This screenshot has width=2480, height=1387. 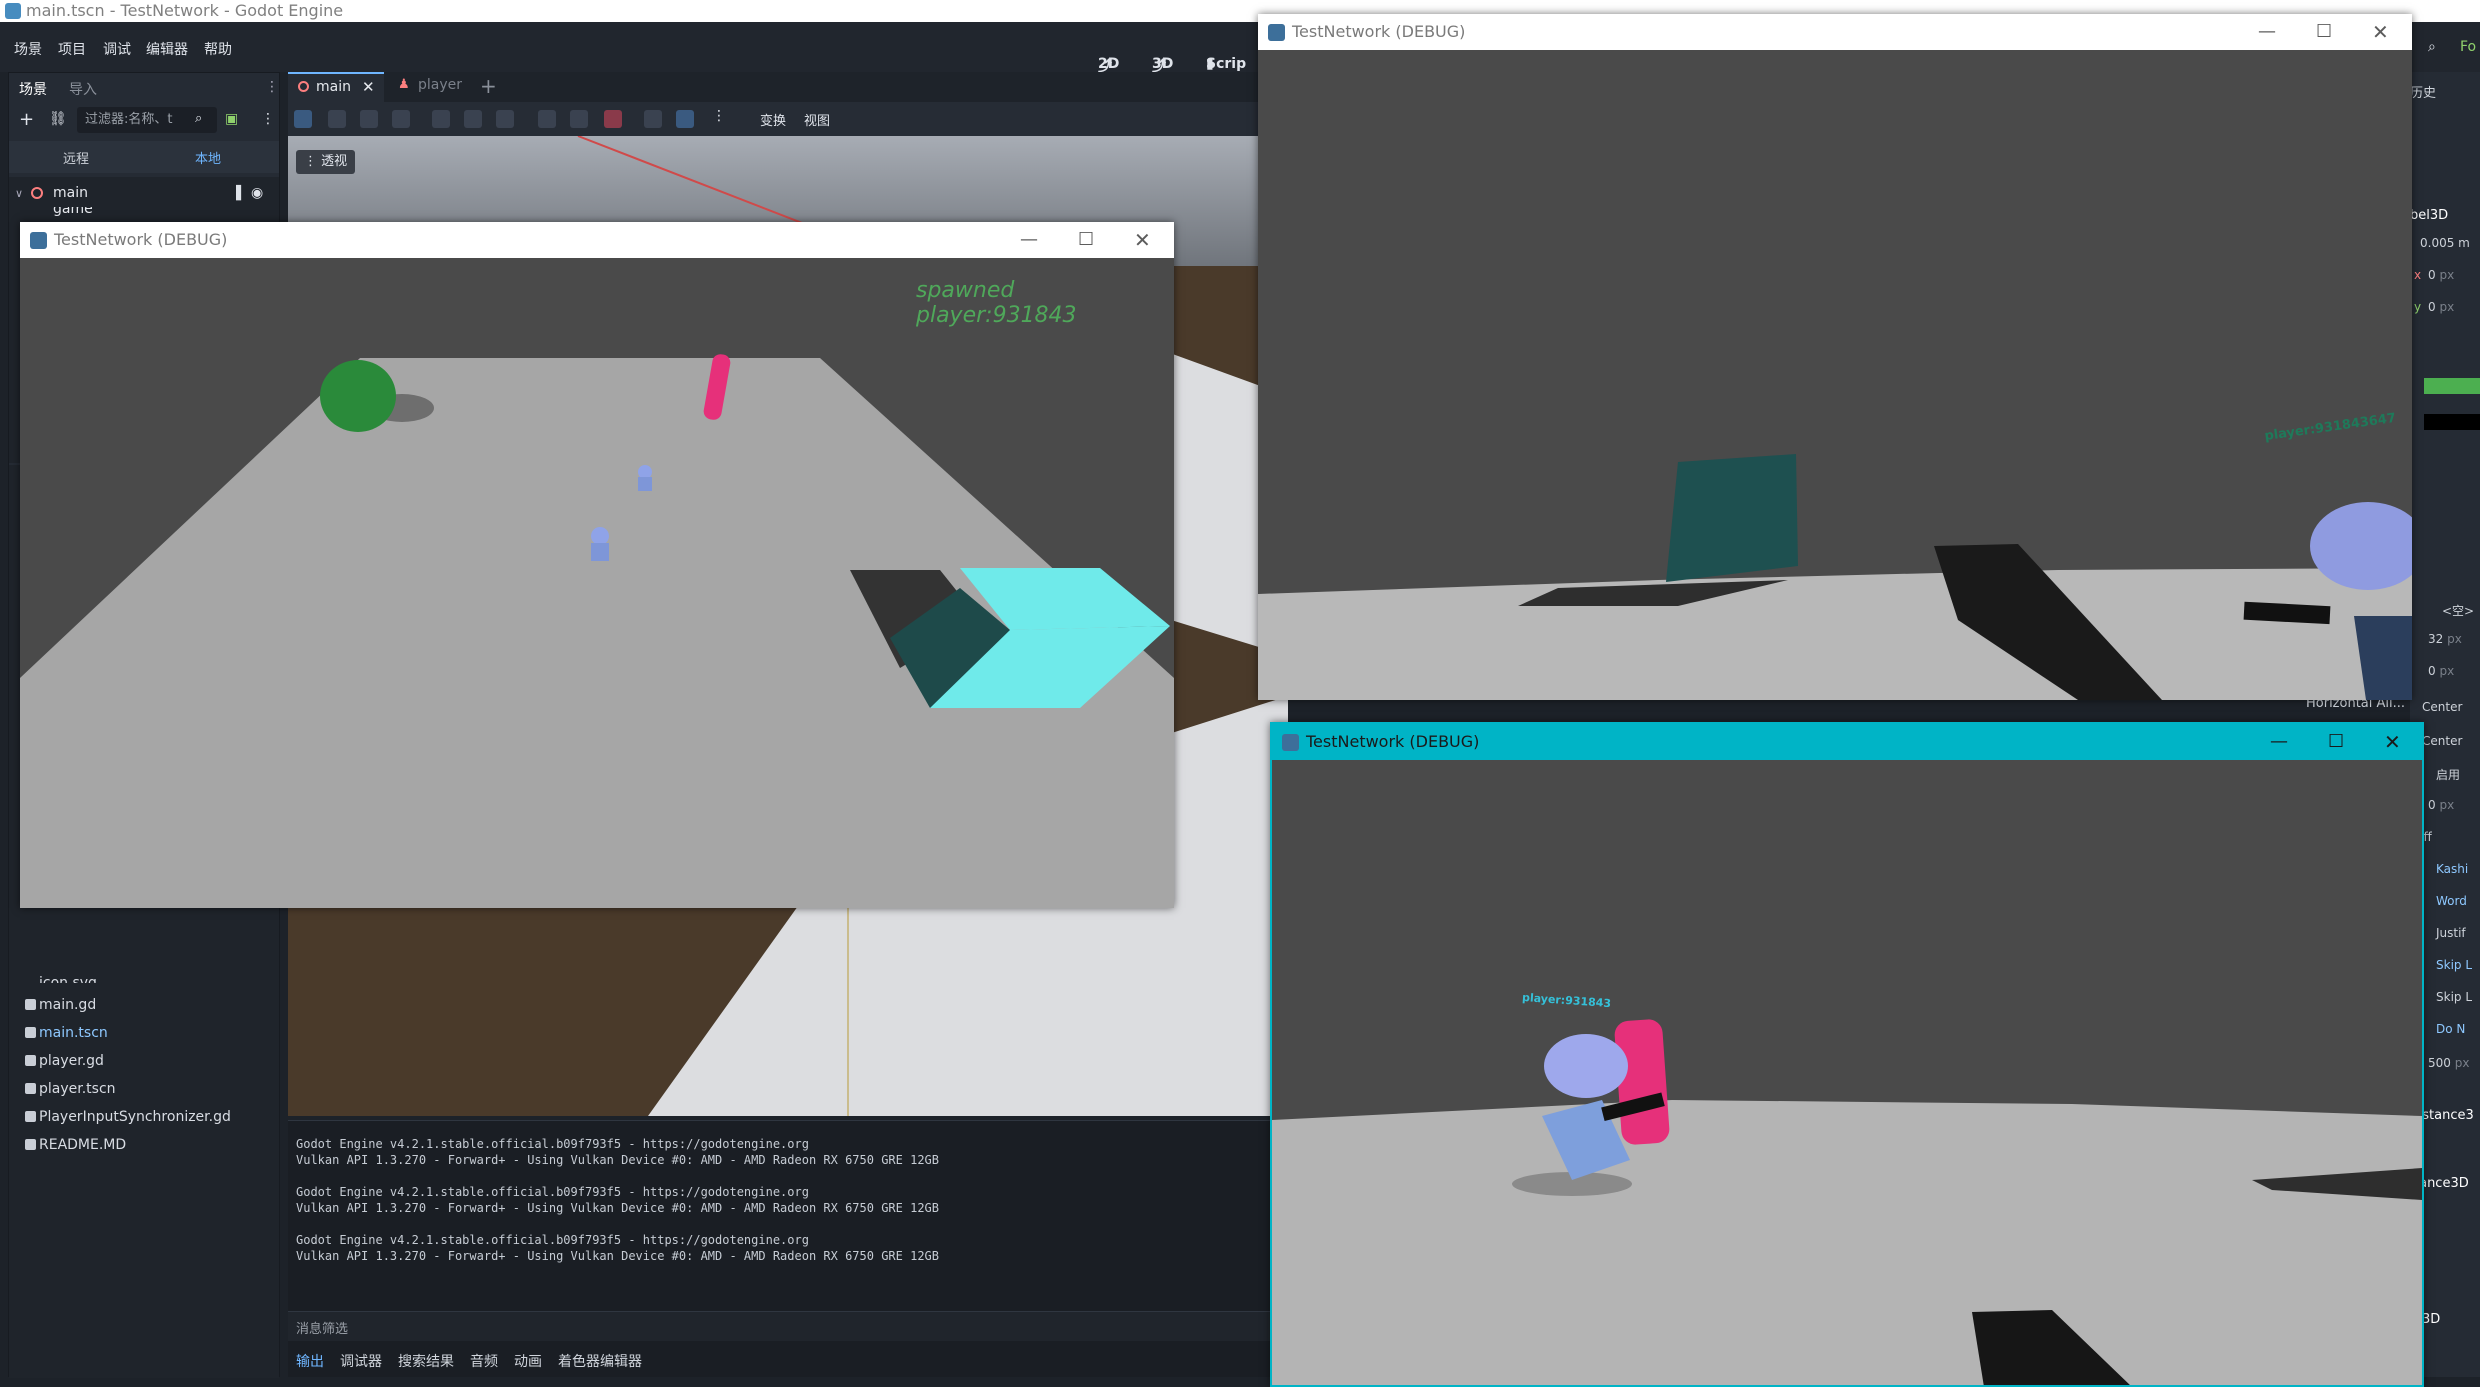 I want to click on file-main-gd: main.gd, so click(x=60, y=1005).